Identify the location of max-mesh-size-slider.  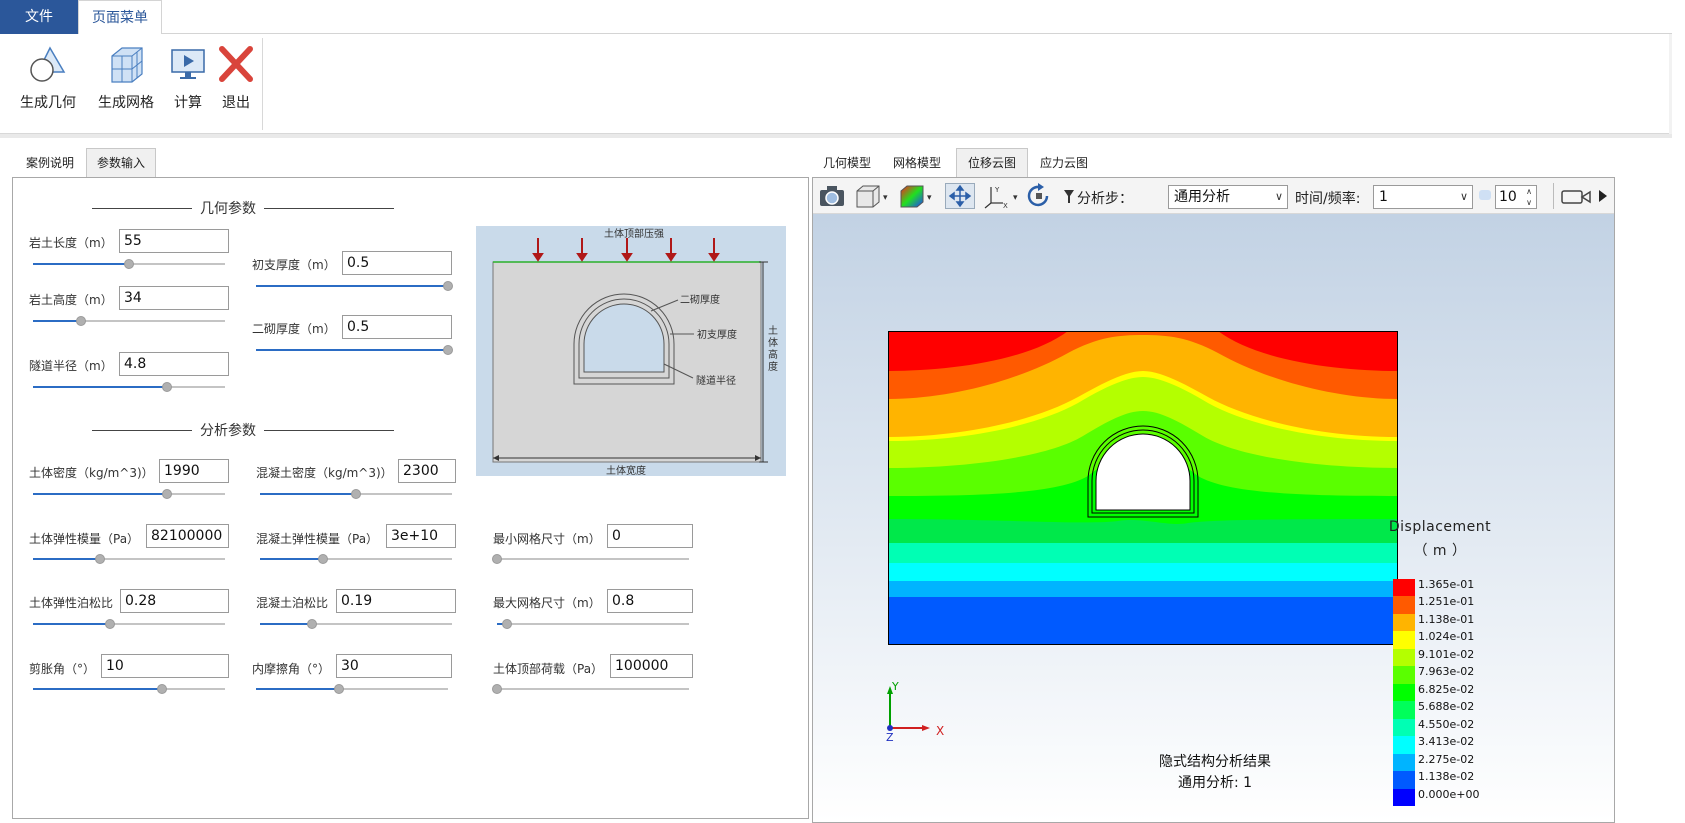
(593, 624).